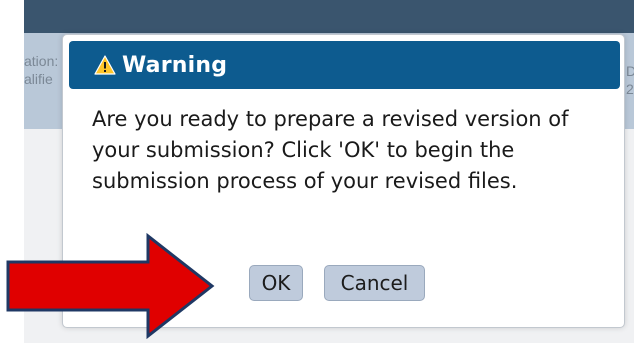 The height and width of the screenshot is (343, 634). I want to click on background-text-line: ation:, so click(41, 61).